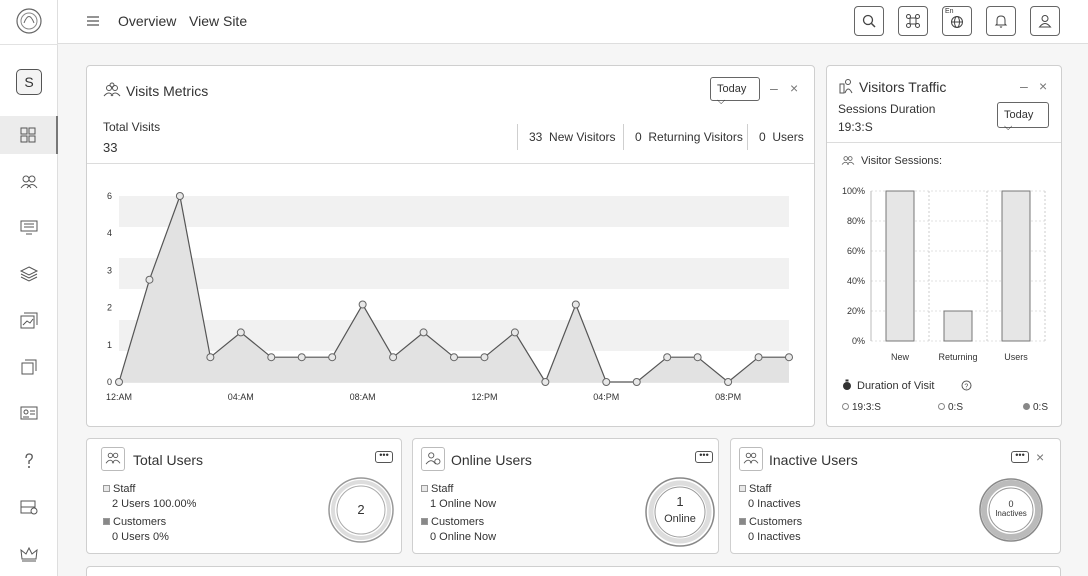  Describe the element at coordinates (751, 459) in the screenshot. I see `inactive-user-icon` at that location.